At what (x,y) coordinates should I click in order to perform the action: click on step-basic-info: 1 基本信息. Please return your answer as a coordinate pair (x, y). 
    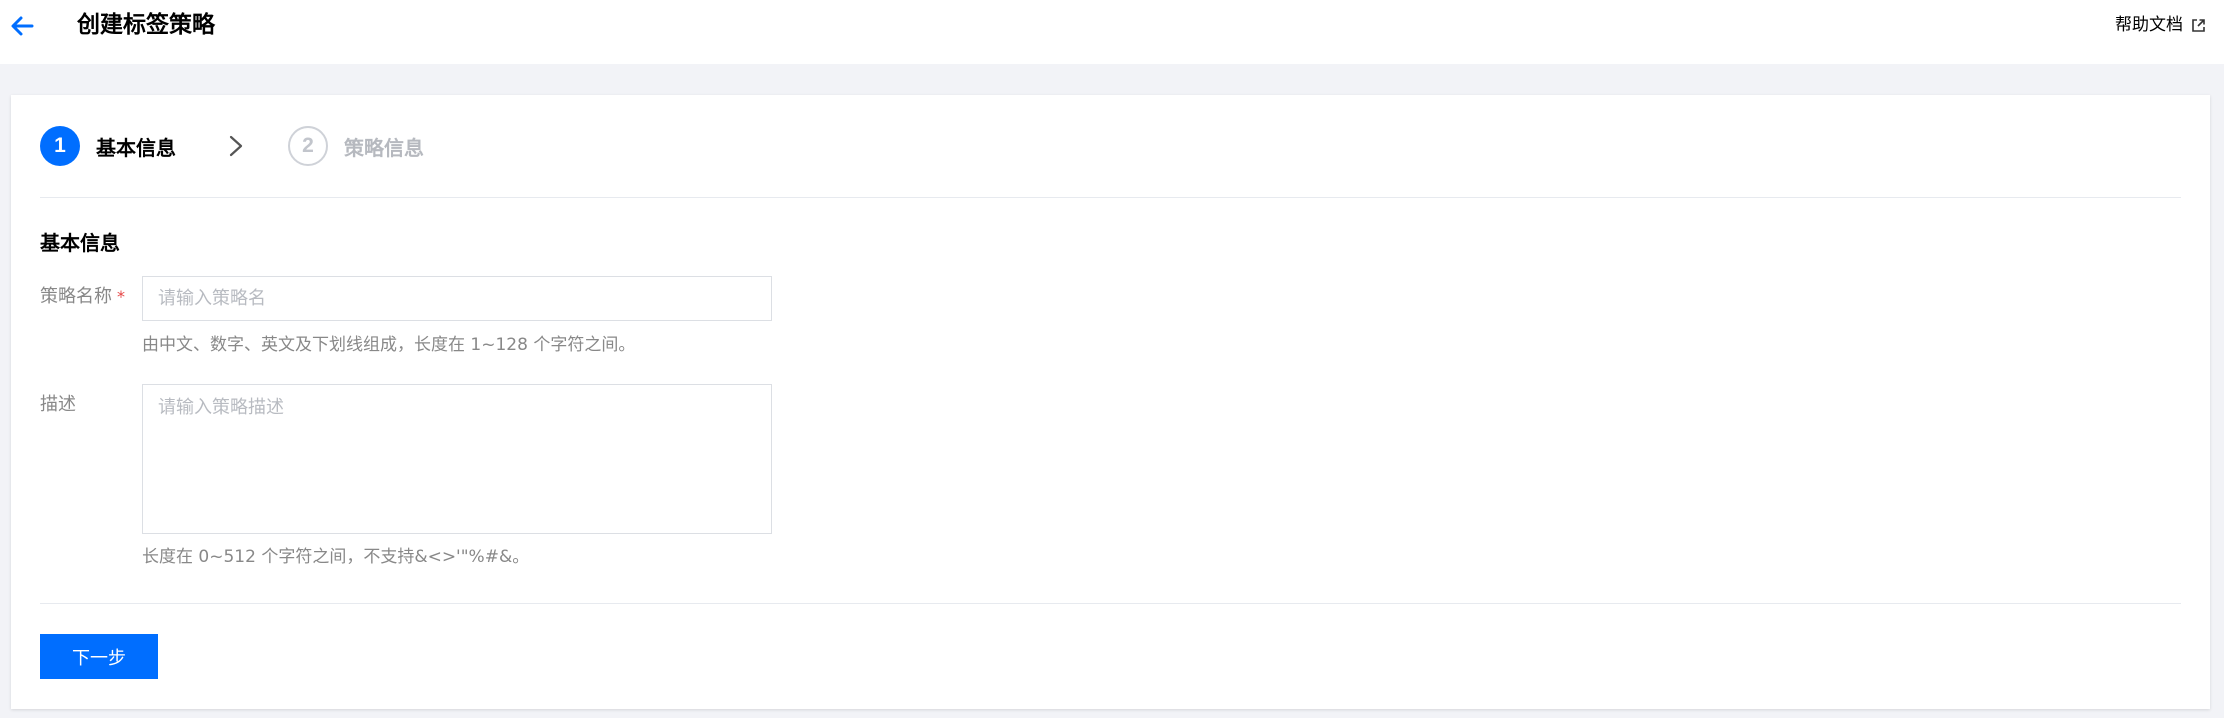
    Looking at the image, I should click on (108, 146).